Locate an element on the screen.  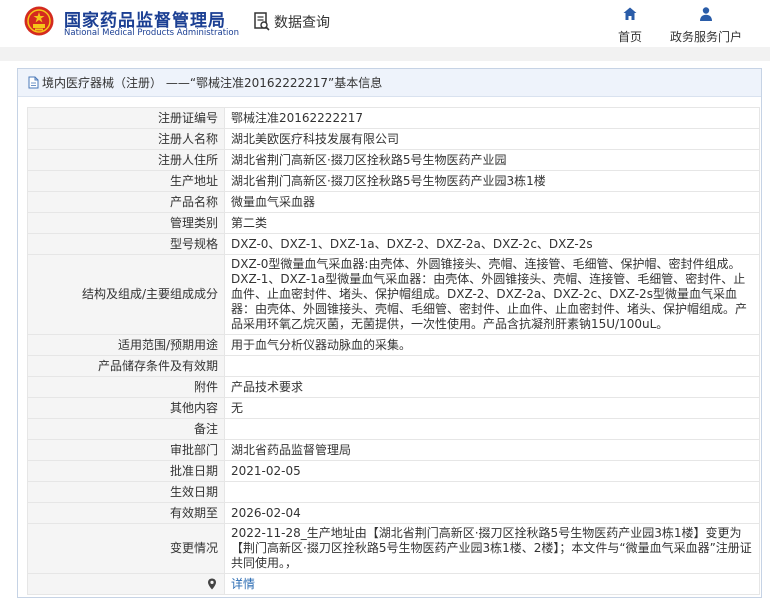
home-icon is located at coordinates (630, 13).